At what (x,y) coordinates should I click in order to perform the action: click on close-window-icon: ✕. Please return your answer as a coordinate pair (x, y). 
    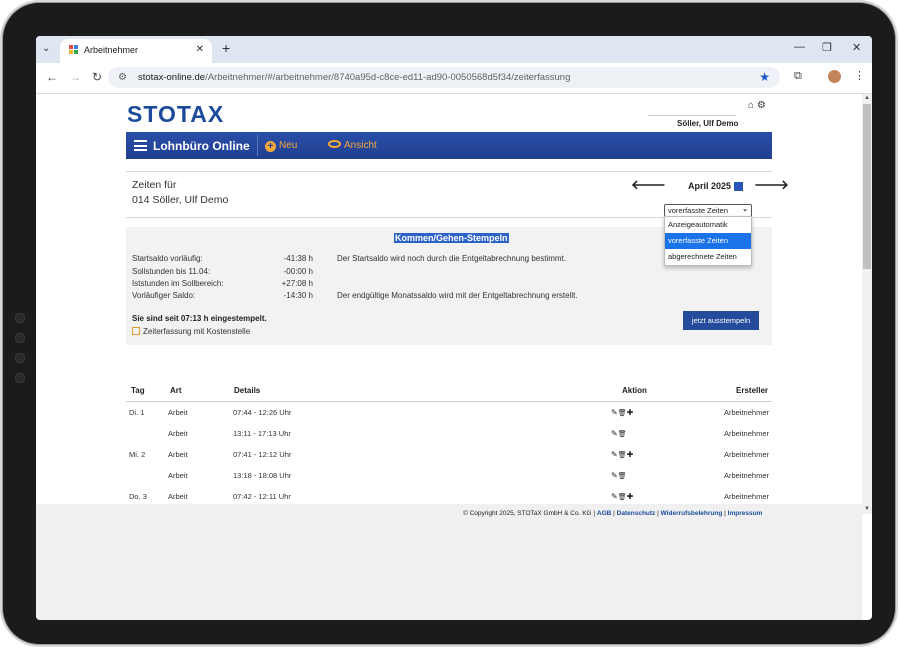
    Looking at the image, I should click on (856, 47).